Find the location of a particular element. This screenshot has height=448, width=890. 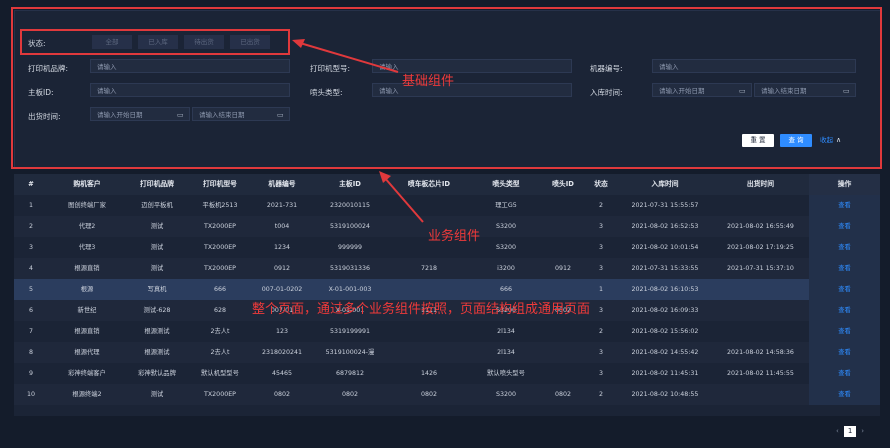

table-cell: 代理2 is located at coordinates (87, 226).